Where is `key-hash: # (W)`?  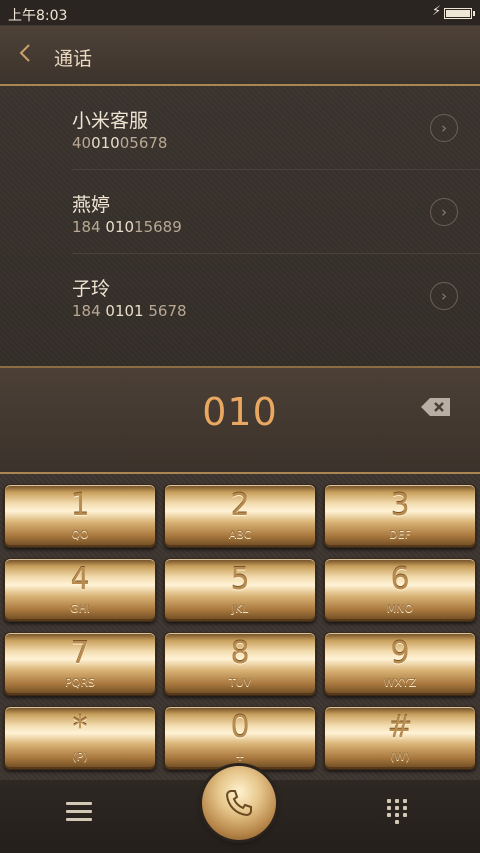 key-hash: # (W) is located at coordinates (400, 738).